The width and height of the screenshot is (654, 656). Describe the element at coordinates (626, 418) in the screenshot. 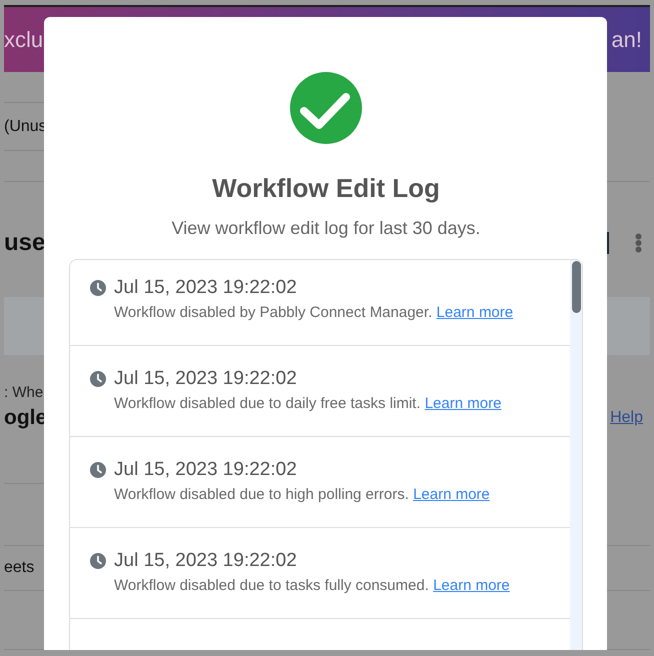

I see `help-link: Help` at that location.